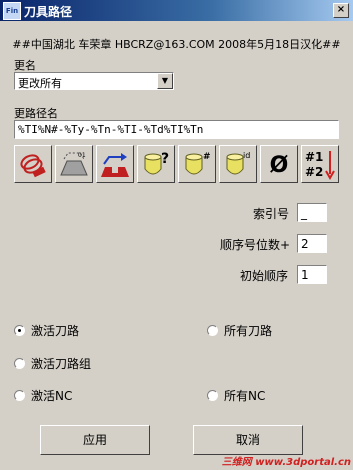 Image resolution: width=353 pixels, height=470 pixels. I want to click on rename-select: 更改所有 ▼, so click(94, 81).